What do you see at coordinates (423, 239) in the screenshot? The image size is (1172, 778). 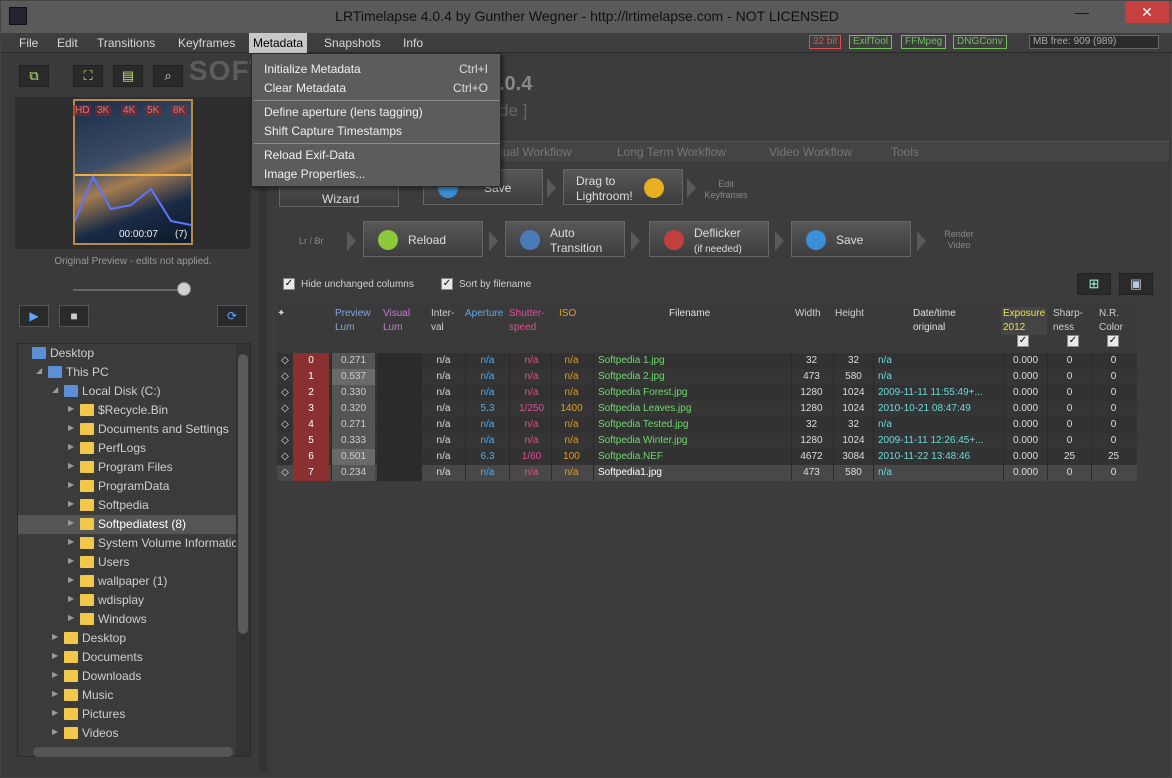 I see `reload-button: Reload` at bounding box center [423, 239].